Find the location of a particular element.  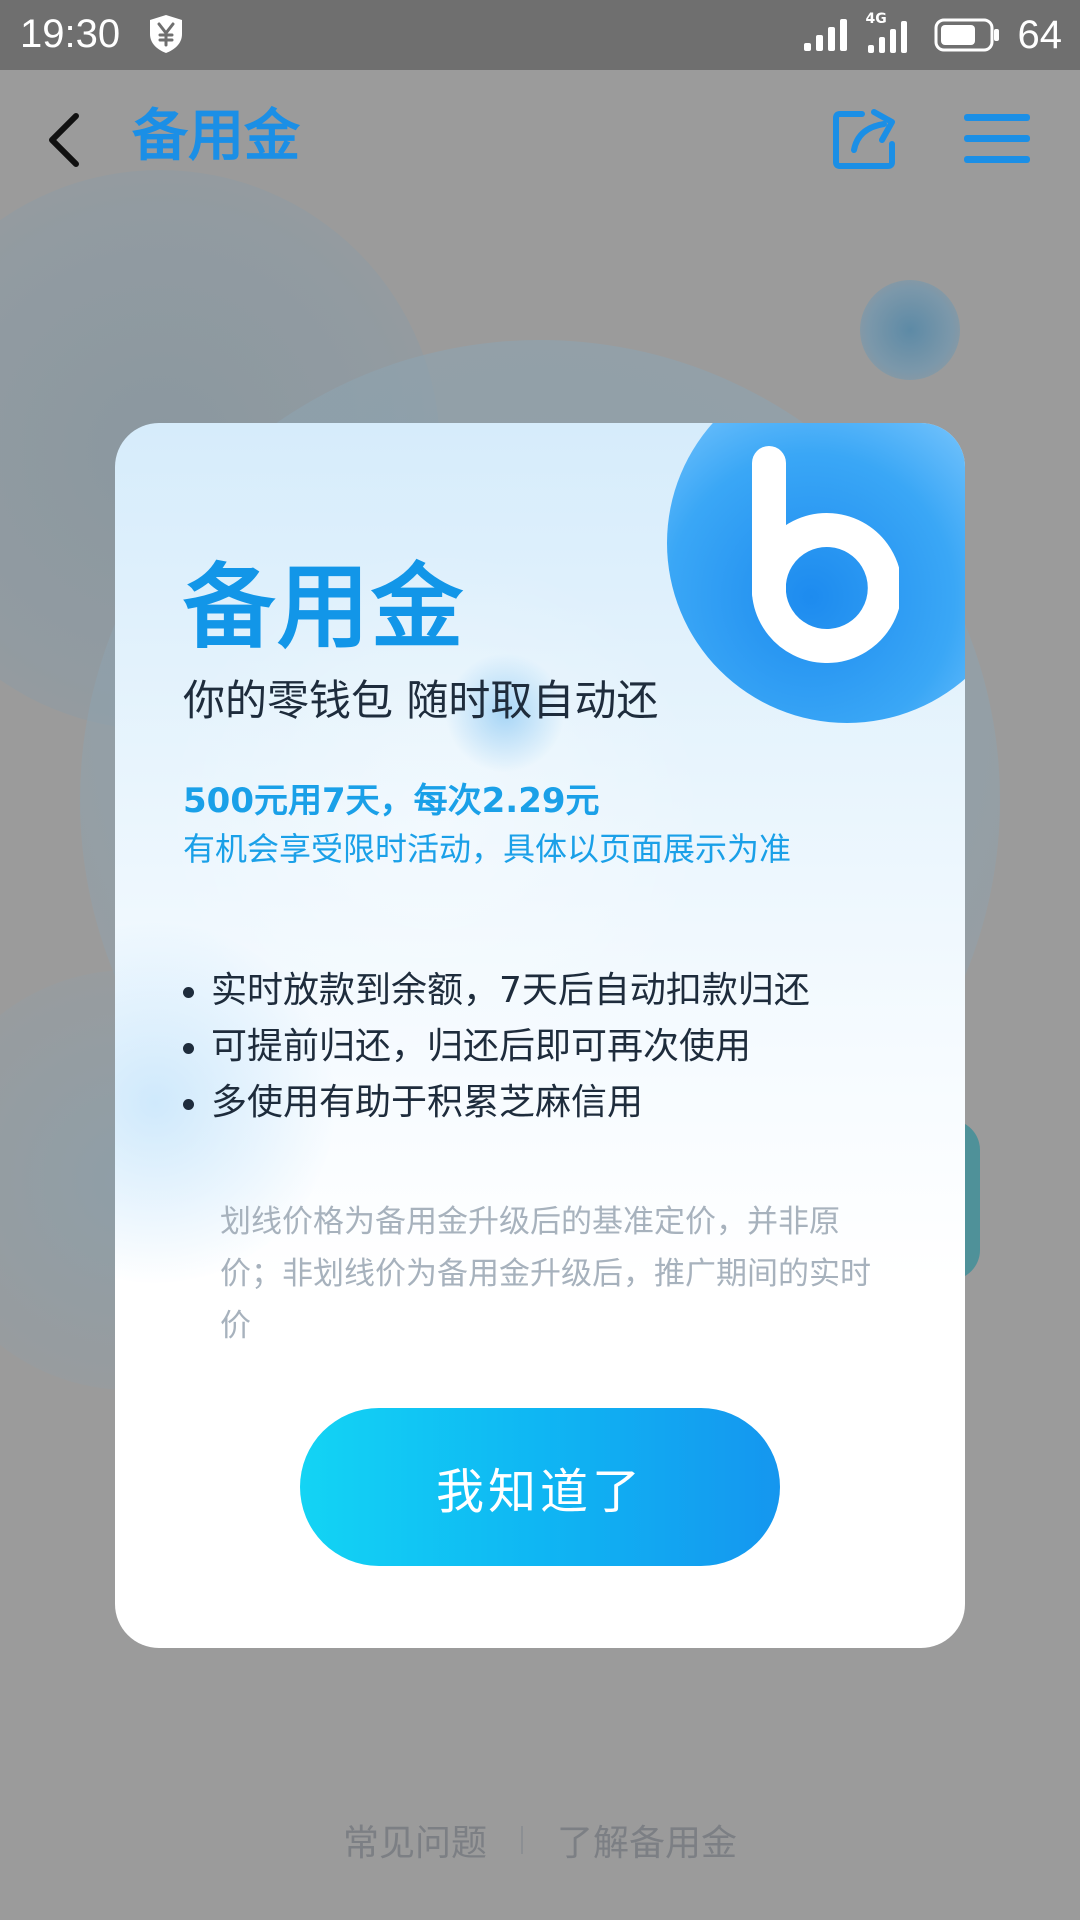

list-item: 多使用有助于积累芝麻信用 is located at coordinates (496, 1103).